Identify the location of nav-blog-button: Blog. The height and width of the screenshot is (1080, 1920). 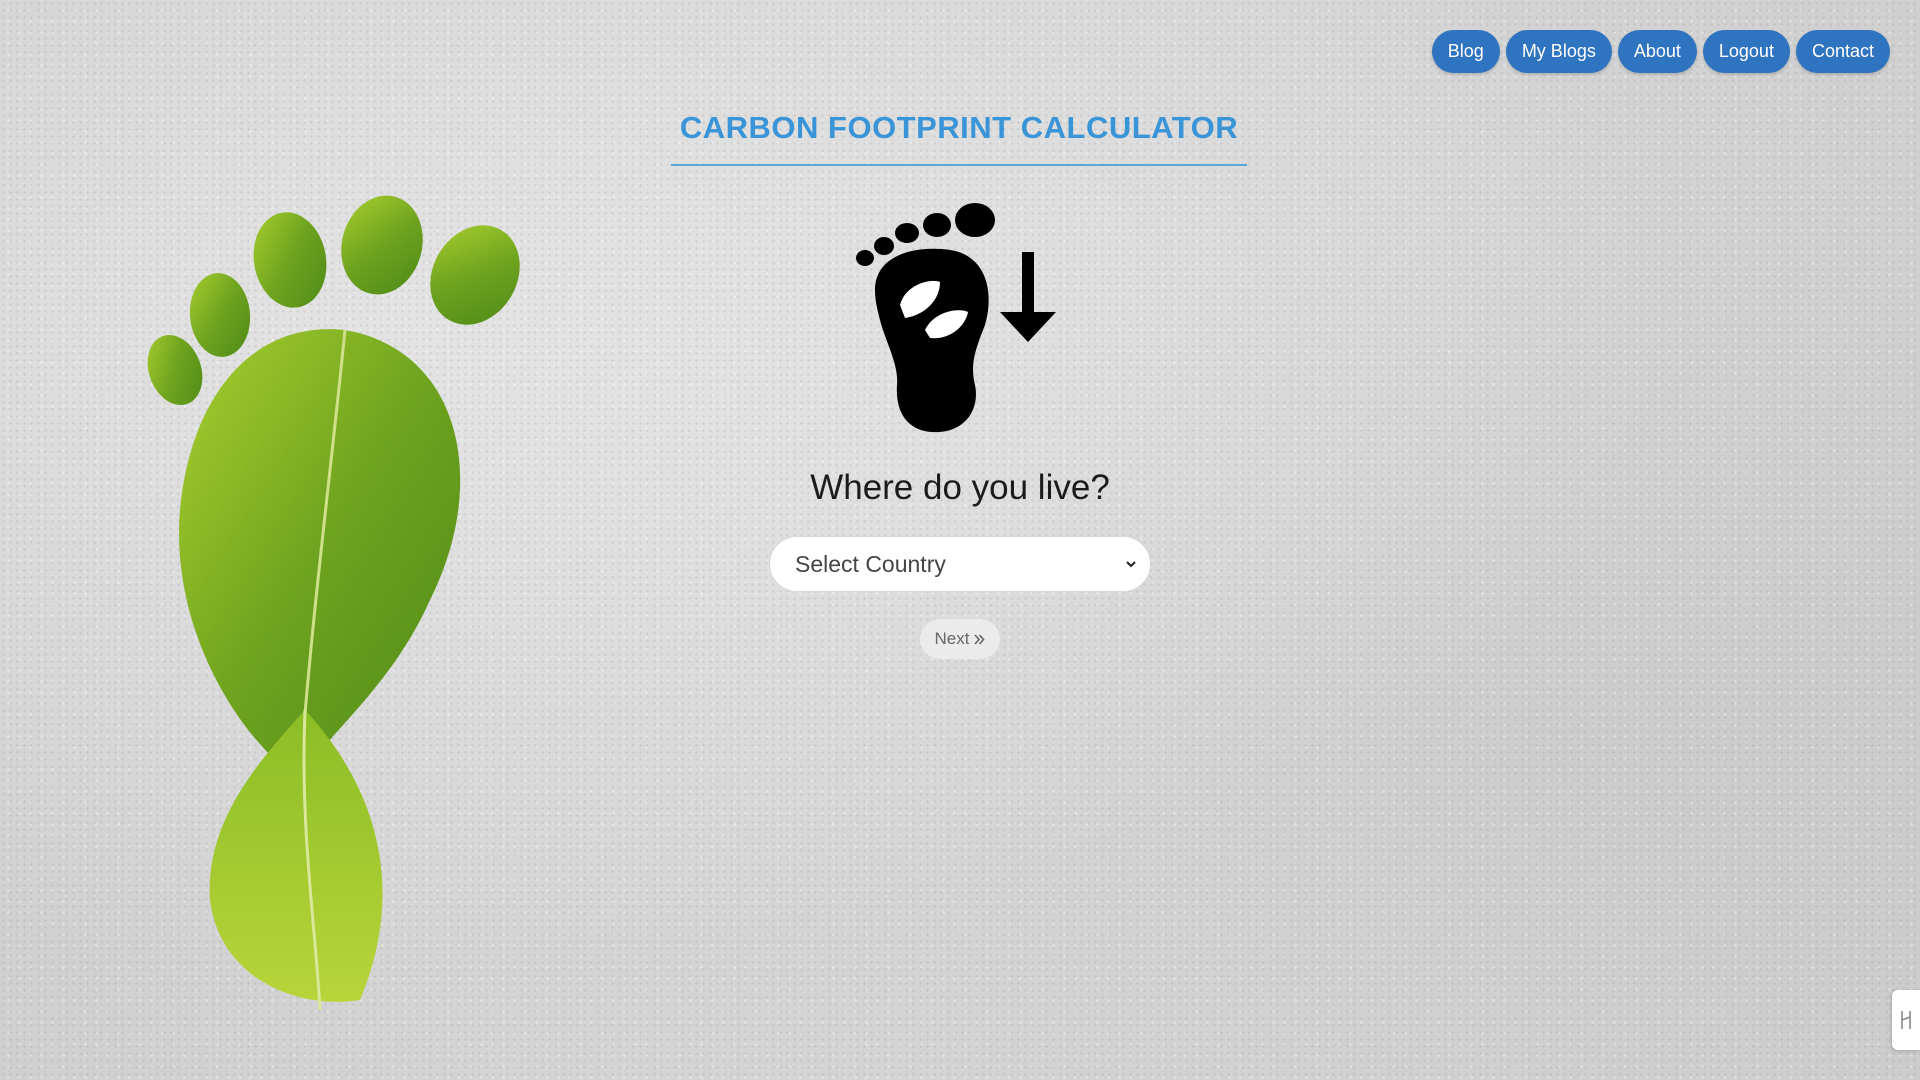
(1465, 51).